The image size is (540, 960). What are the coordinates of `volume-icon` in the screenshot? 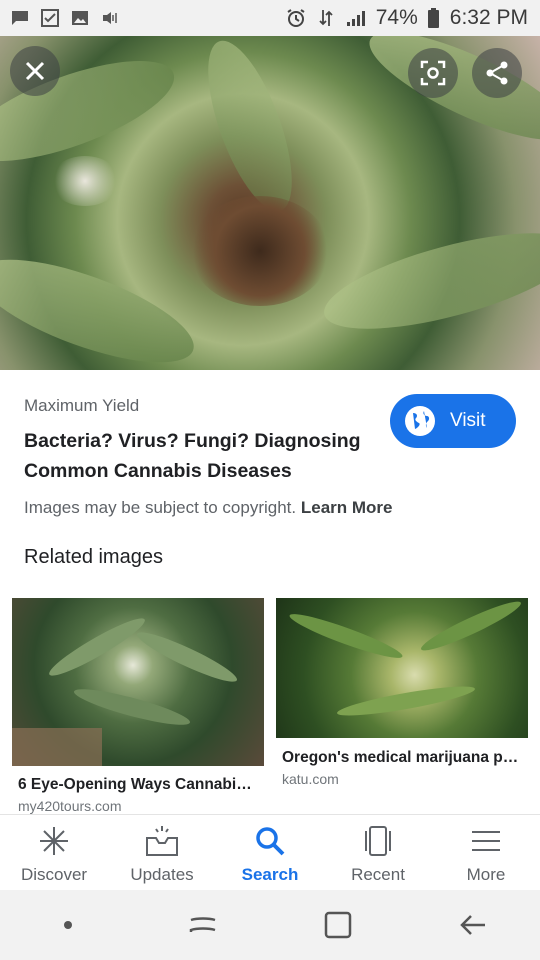 It's located at (110, 18).